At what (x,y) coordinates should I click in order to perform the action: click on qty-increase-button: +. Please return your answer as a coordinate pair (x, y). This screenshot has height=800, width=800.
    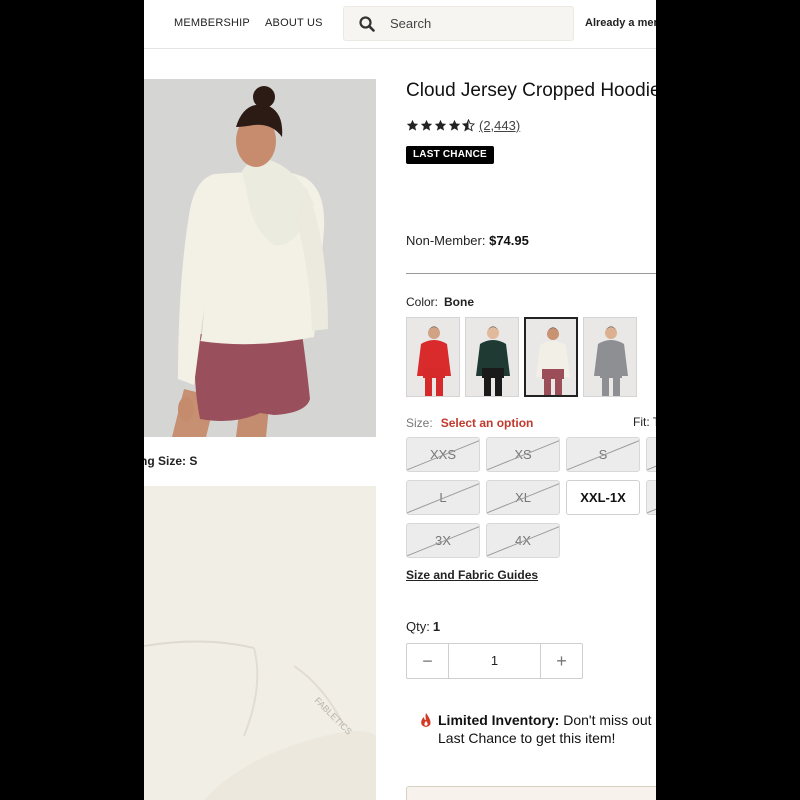
    Looking at the image, I should click on (561, 661).